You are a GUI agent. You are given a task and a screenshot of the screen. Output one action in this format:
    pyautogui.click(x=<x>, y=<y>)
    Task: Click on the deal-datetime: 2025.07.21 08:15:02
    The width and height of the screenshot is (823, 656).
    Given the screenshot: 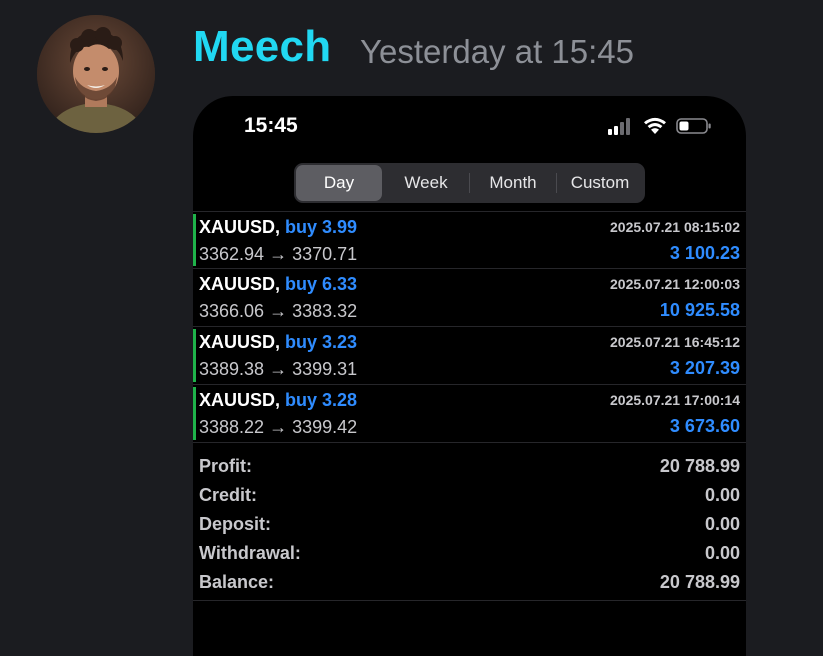 What is the action you would take?
    pyautogui.click(x=675, y=227)
    